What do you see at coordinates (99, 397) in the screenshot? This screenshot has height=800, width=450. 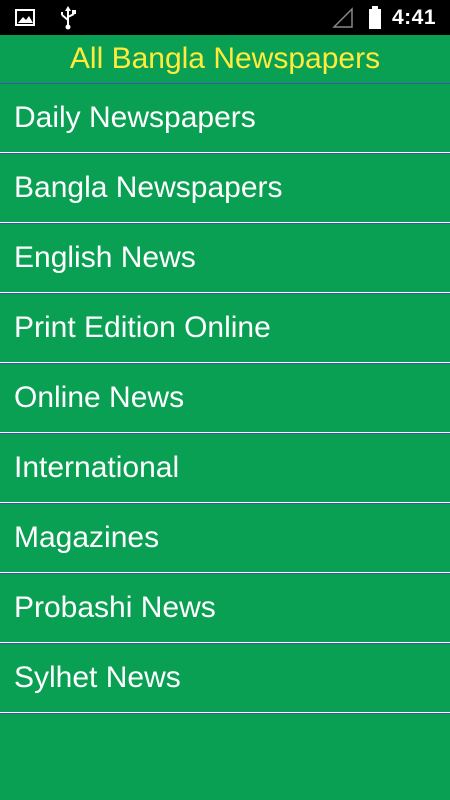 I see `list-item-label: Online News` at bounding box center [99, 397].